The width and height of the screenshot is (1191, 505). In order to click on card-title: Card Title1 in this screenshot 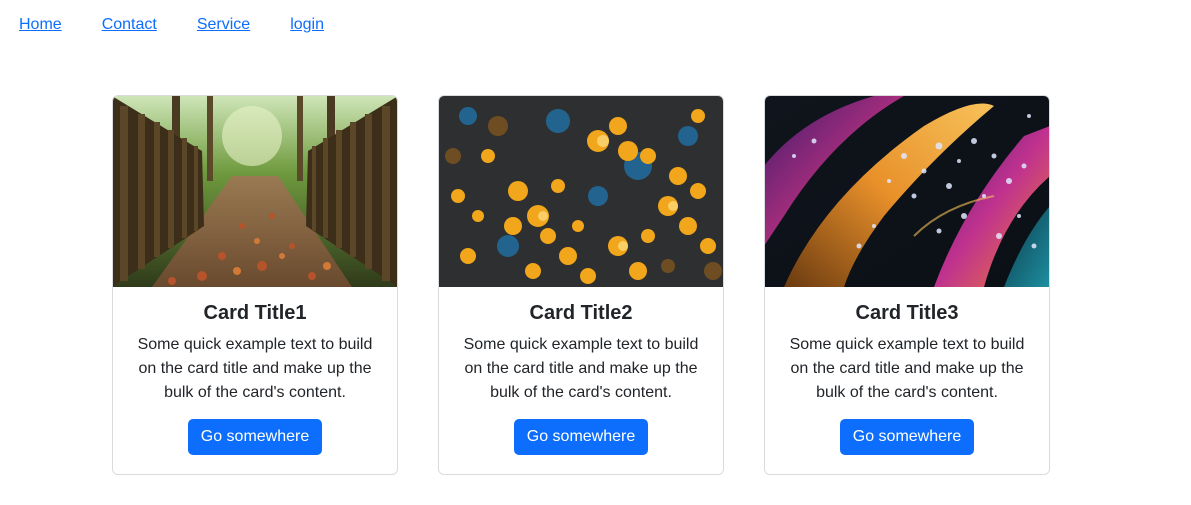, I will do `click(255, 313)`.